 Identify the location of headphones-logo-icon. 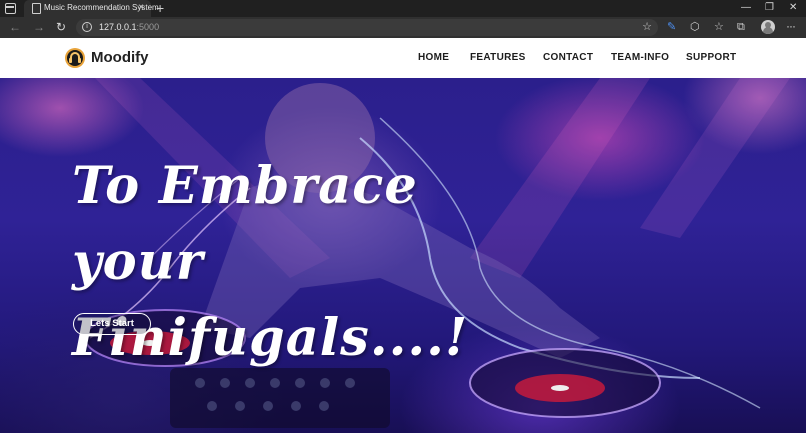
(75, 58).